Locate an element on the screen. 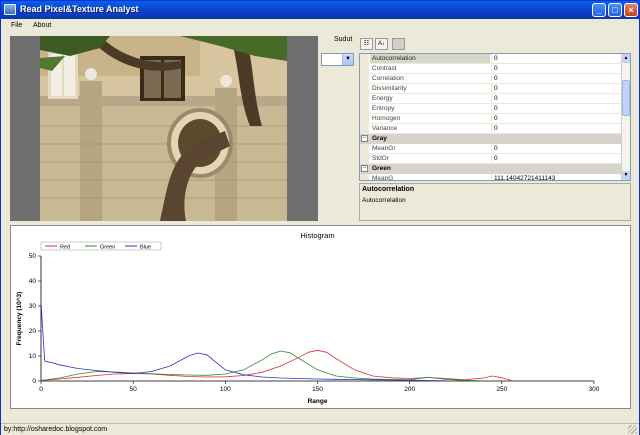 This screenshot has height=435, width=640. property-value: 111.14042721411143 is located at coordinates (557, 177).